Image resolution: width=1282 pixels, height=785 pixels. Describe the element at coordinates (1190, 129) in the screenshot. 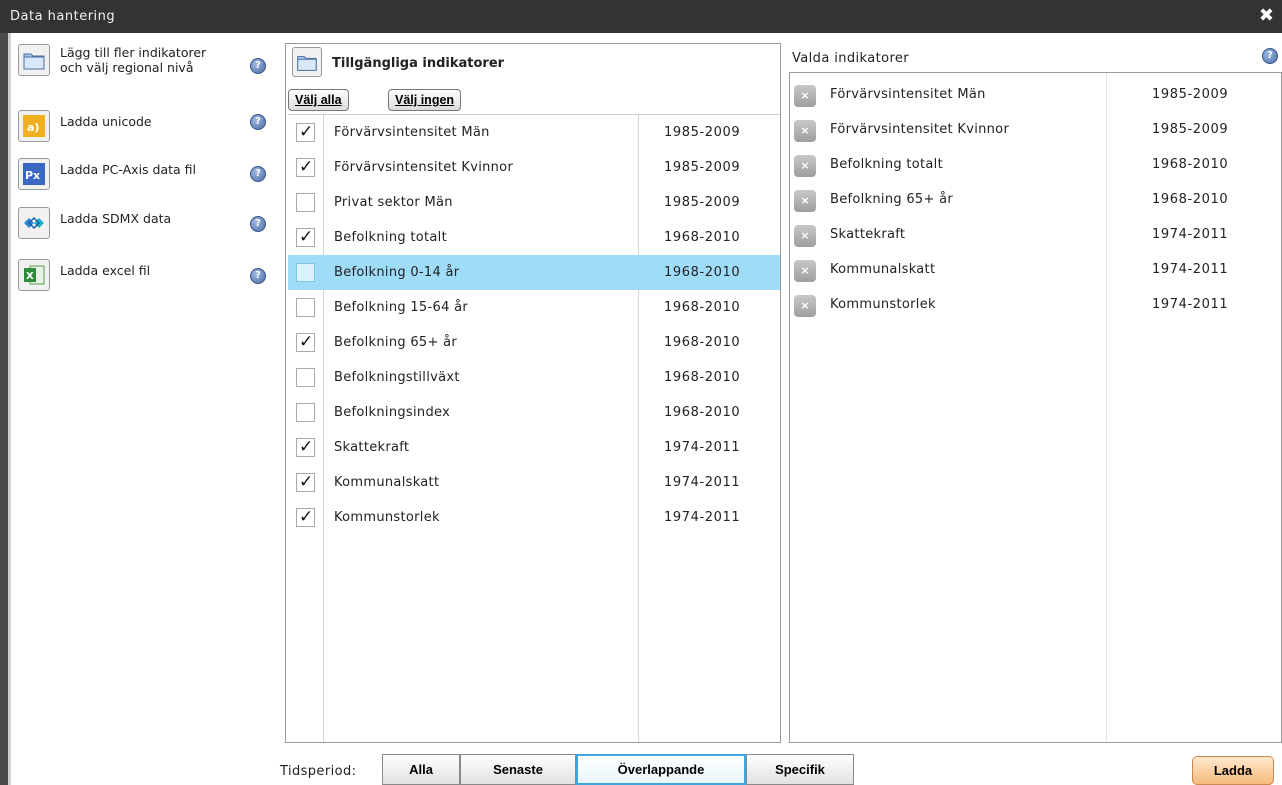

I see `selected-indicator-years: 1985-2009` at that location.